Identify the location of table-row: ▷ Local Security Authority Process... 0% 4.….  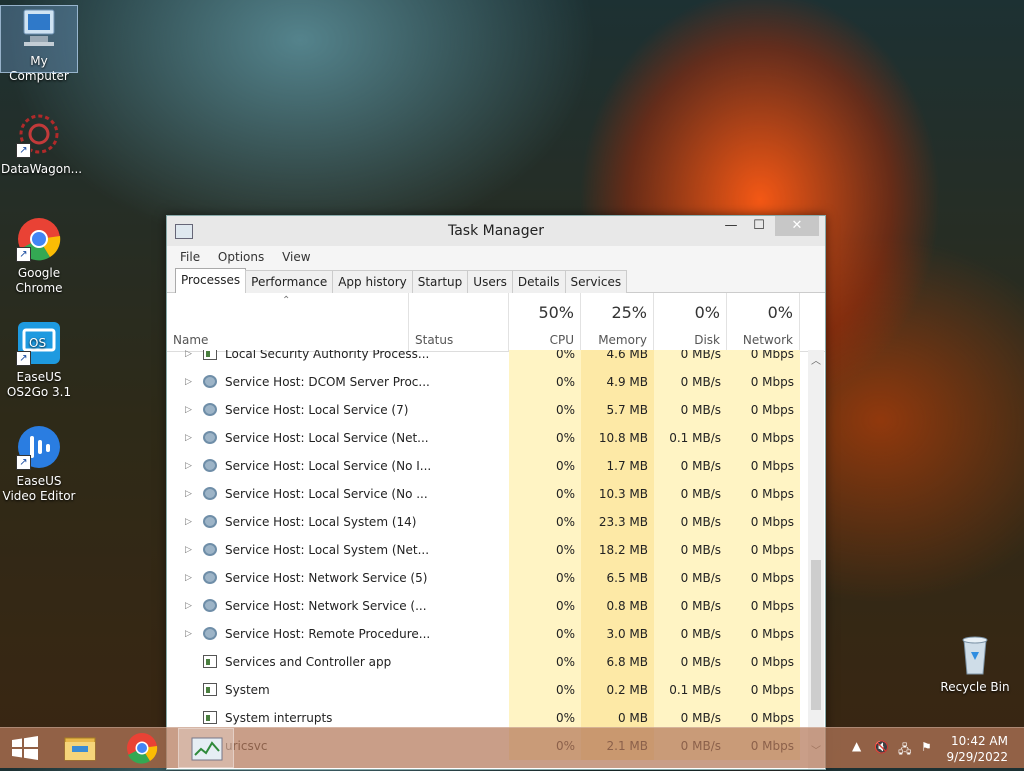
(487, 359).